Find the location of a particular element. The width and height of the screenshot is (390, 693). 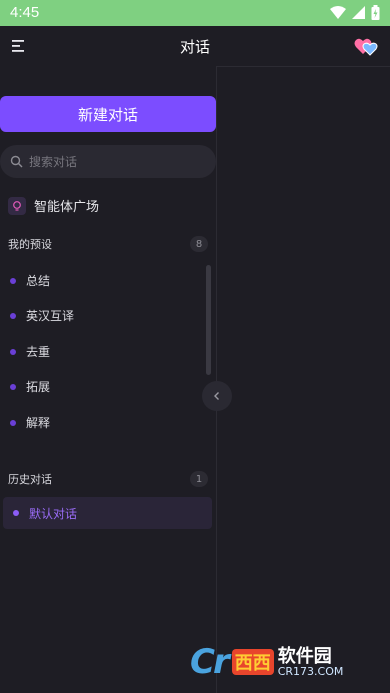

wifi-icon is located at coordinates (338, 12).